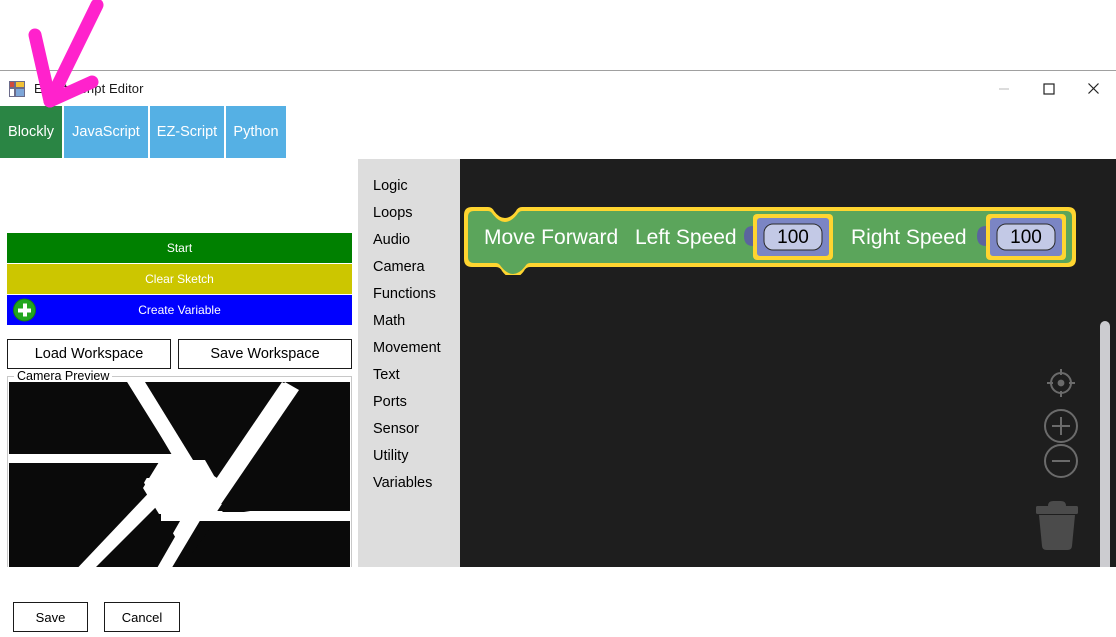  I want to click on title-bar: Event Script Editor, so click(558, 88).